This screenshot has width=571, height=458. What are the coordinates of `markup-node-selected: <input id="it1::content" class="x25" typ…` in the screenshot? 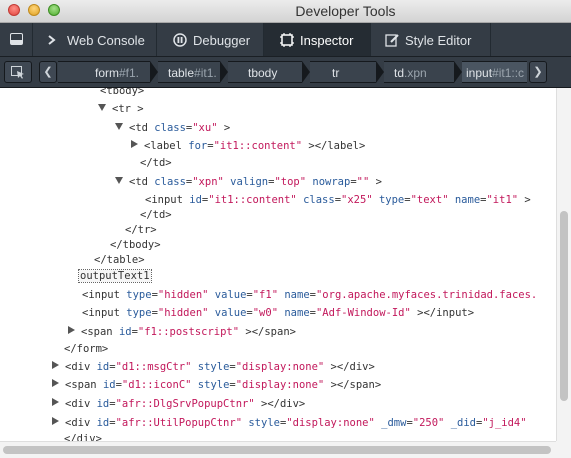 It's located at (338, 200).